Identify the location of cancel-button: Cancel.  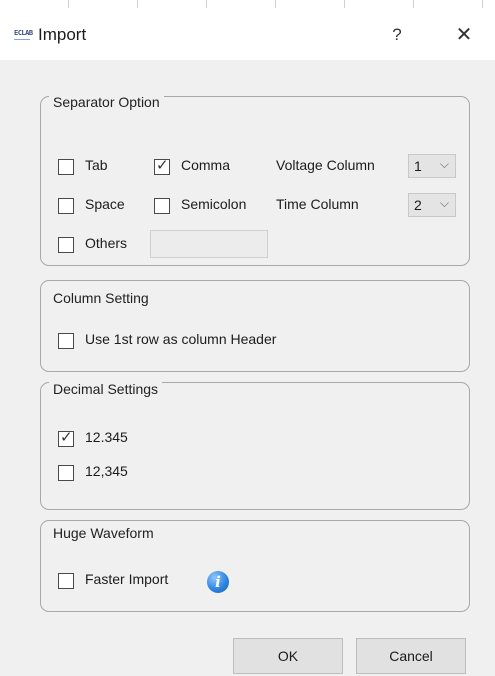
(411, 656).